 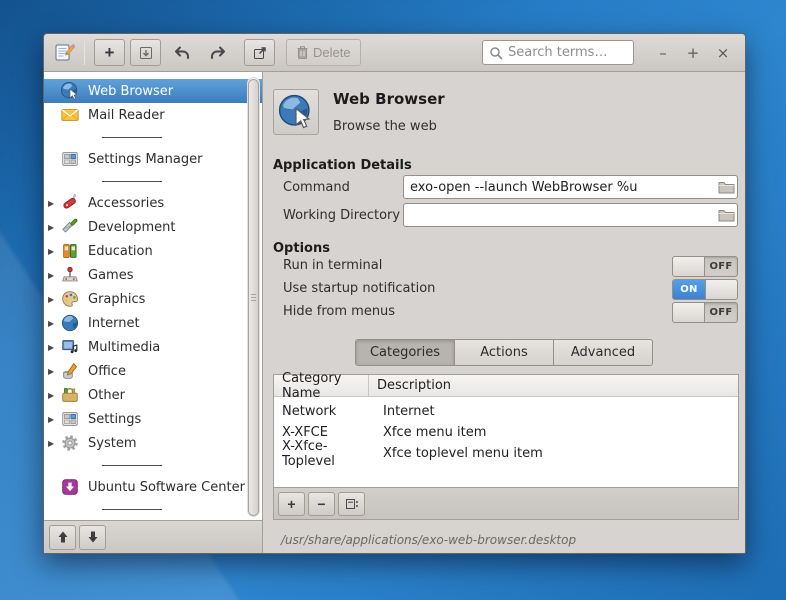 What do you see at coordinates (723, 53) in the screenshot?
I see `close-button: ×` at bounding box center [723, 53].